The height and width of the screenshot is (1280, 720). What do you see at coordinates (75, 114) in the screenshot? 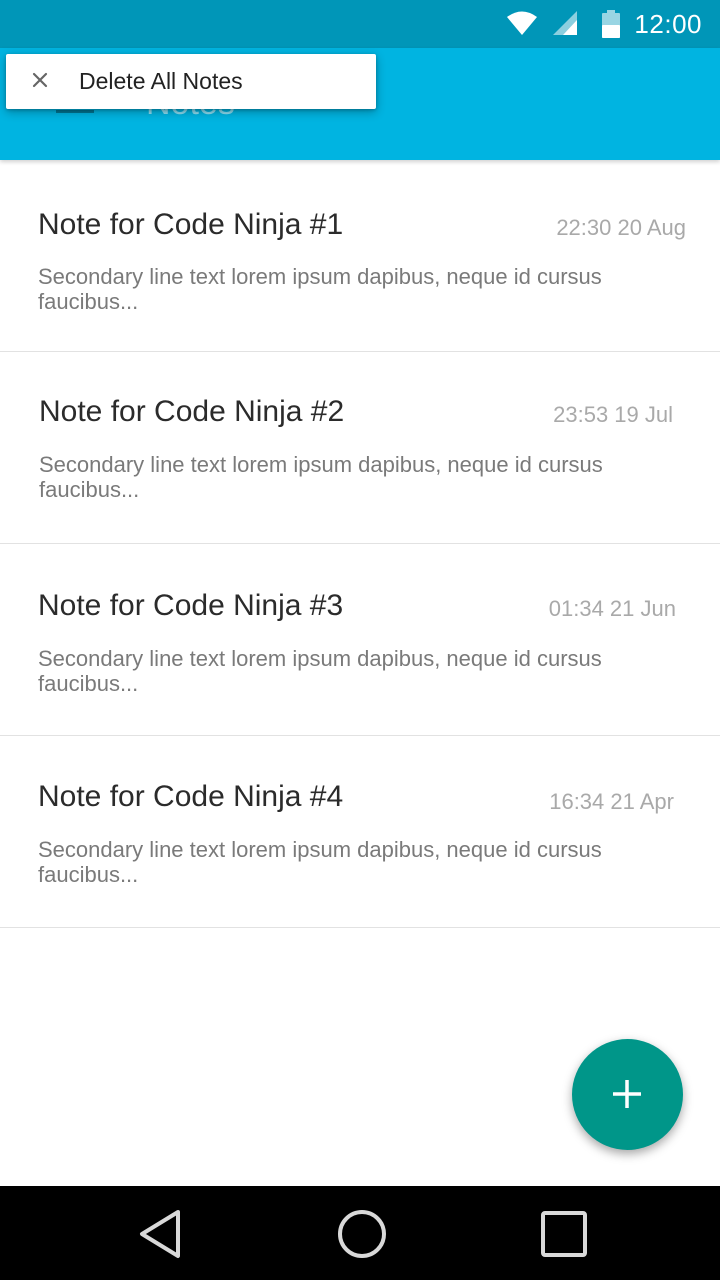
I see `menu-icon` at bounding box center [75, 114].